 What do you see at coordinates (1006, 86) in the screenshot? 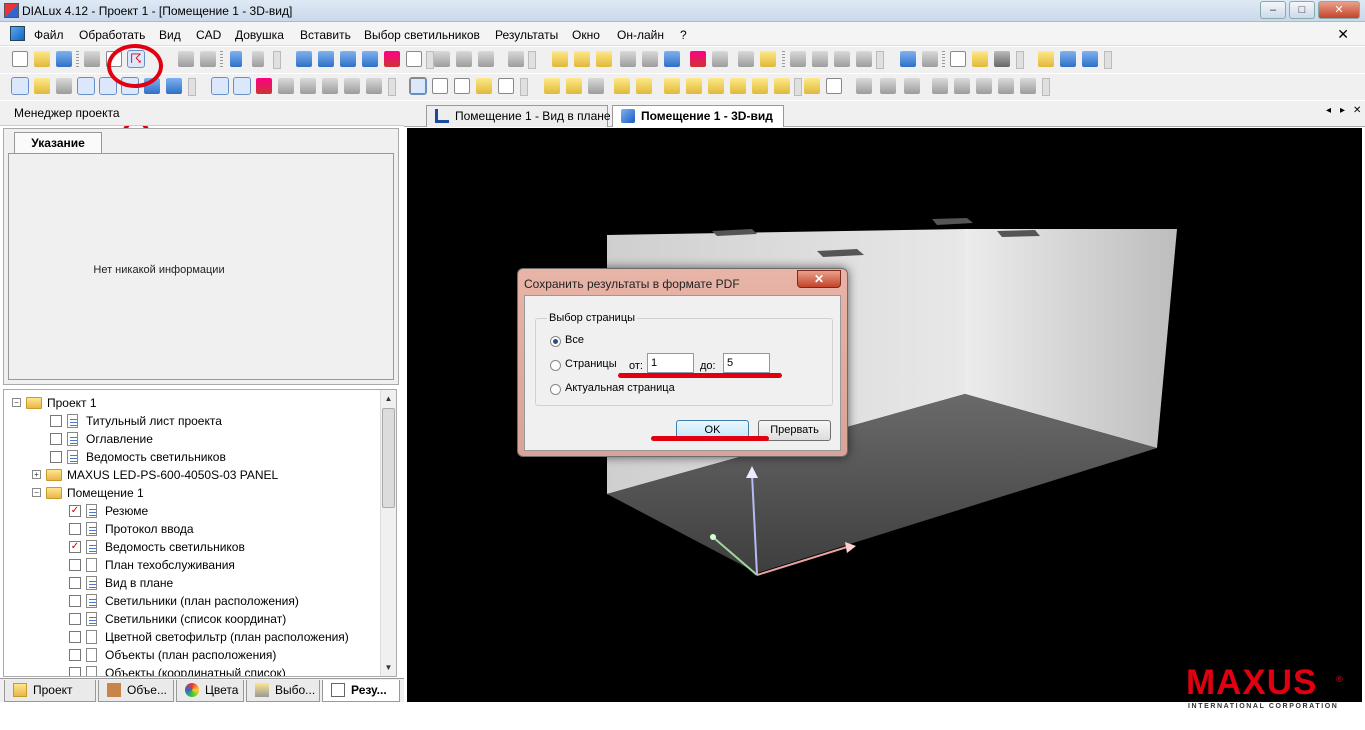
I see `circle-icon` at bounding box center [1006, 86].